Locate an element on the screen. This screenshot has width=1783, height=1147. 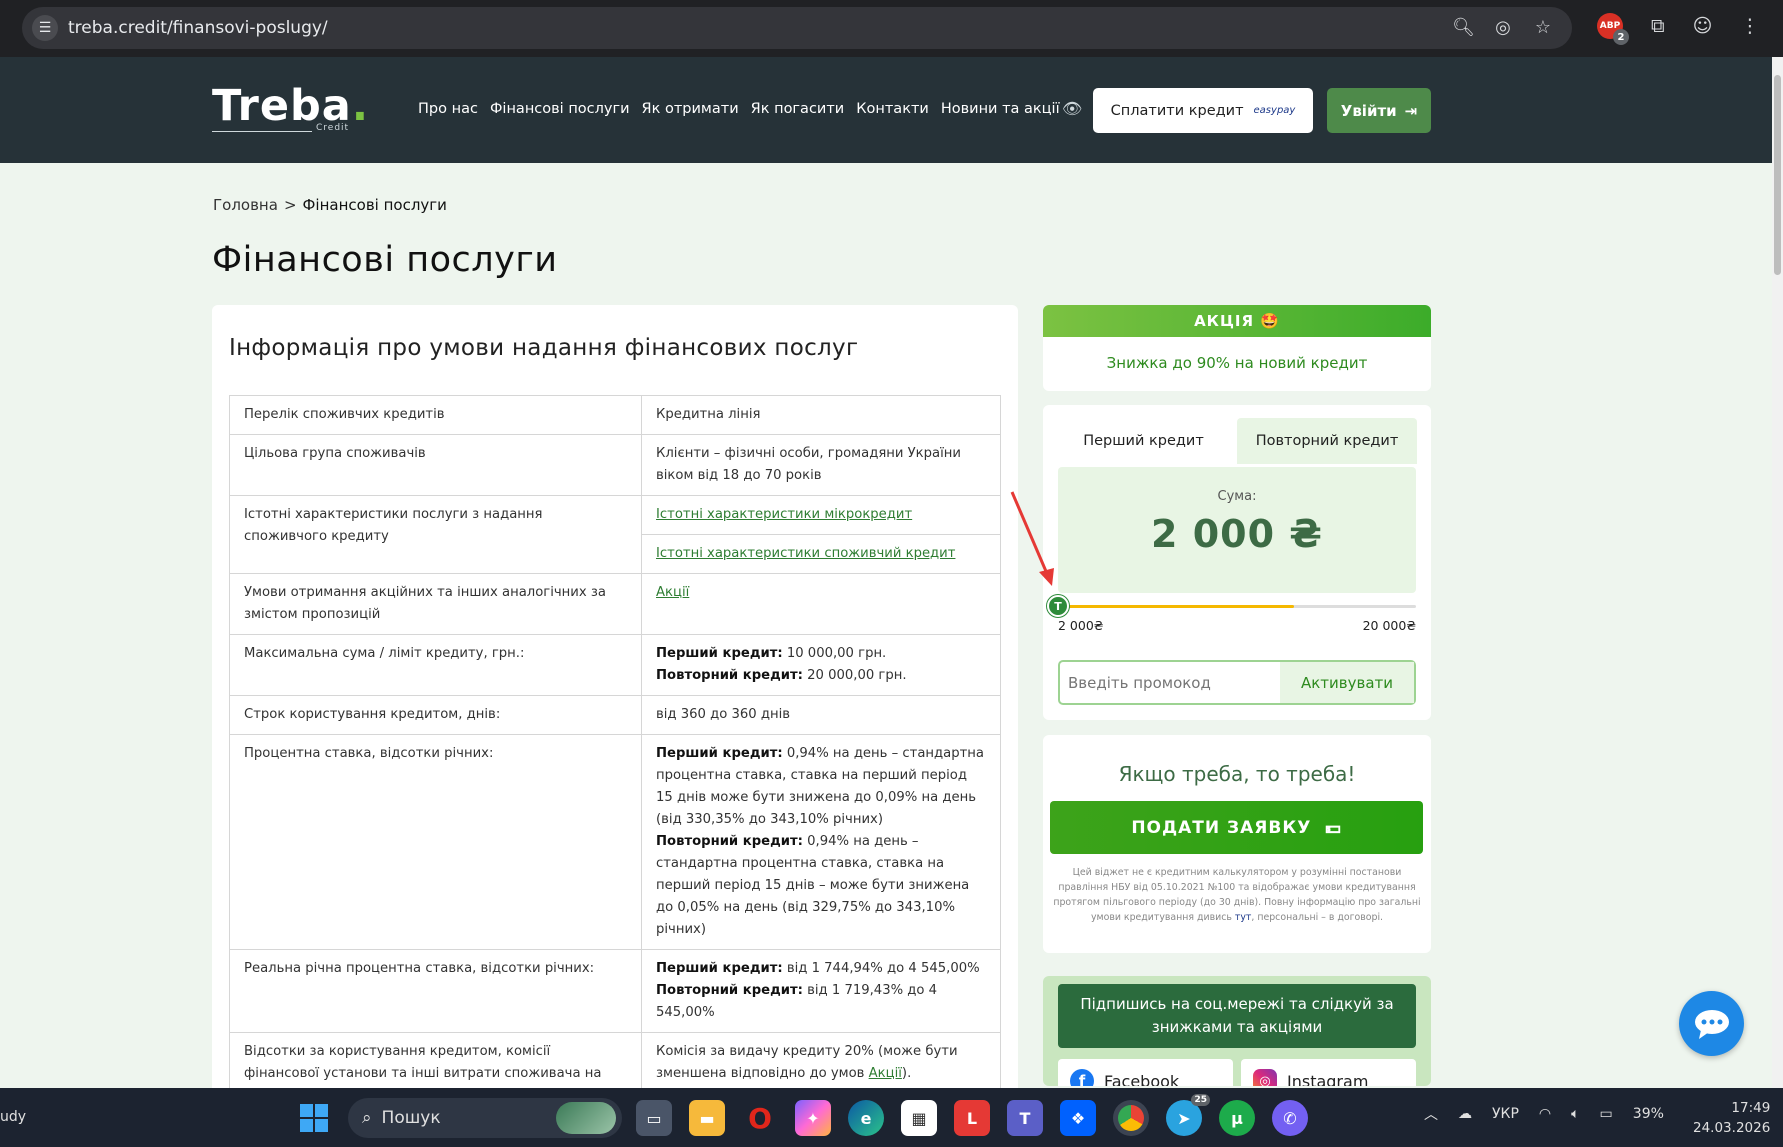
chat-widget-button is located at coordinates (1711, 1023).